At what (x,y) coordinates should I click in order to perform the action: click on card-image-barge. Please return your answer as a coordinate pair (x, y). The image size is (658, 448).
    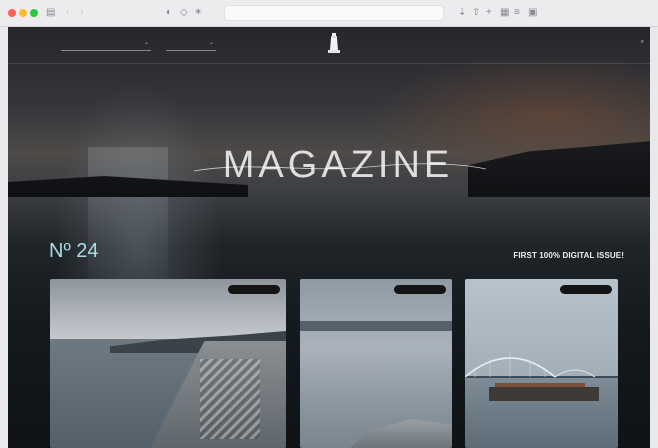
    Looking at the image, I should click on (544, 394).